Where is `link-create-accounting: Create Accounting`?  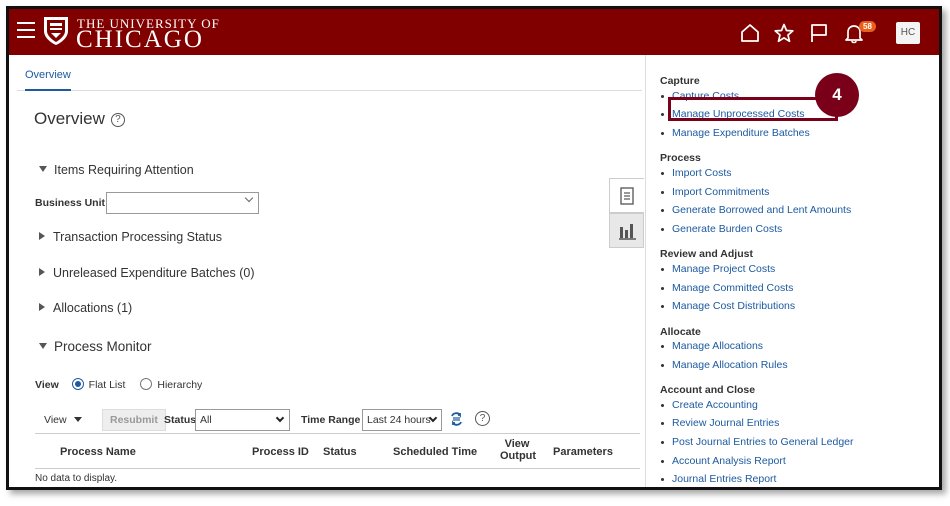
link-create-accounting: Create Accounting is located at coordinates (709, 405).